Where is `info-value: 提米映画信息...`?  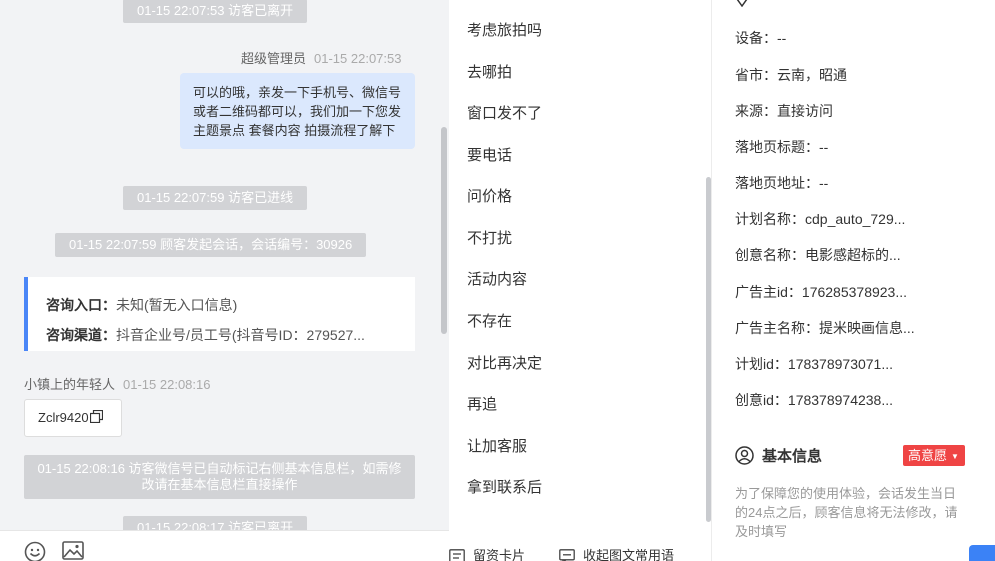
info-value: 提米映画信息... is located at coordinates (867, 328).